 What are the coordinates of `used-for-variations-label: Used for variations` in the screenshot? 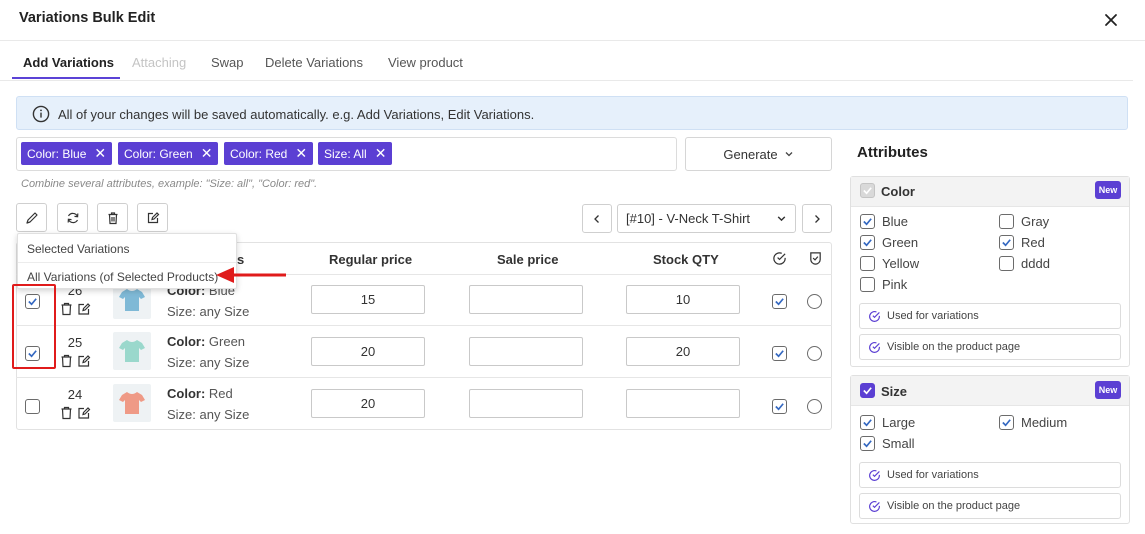 It's located at (933, 475).